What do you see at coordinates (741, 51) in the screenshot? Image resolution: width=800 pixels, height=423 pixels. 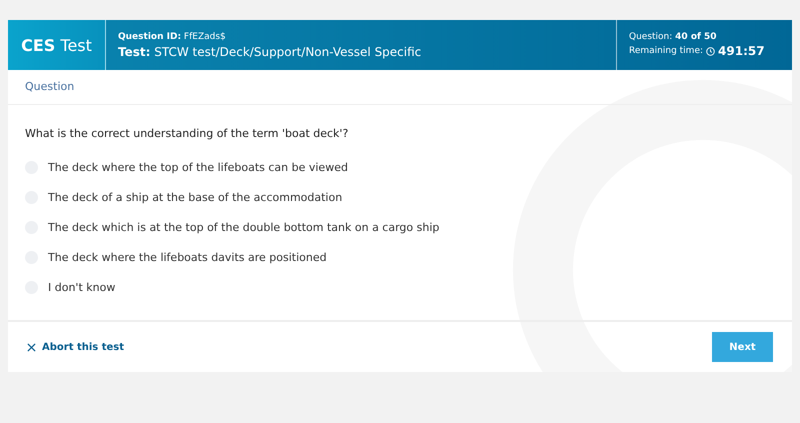 I see `remaining-time: 491:57` at bounding box center [741, 51].